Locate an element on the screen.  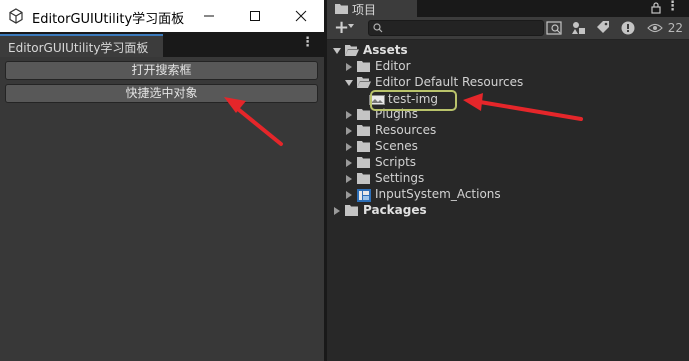
tree-item-label: Settings is located at coordinates (400, 178).